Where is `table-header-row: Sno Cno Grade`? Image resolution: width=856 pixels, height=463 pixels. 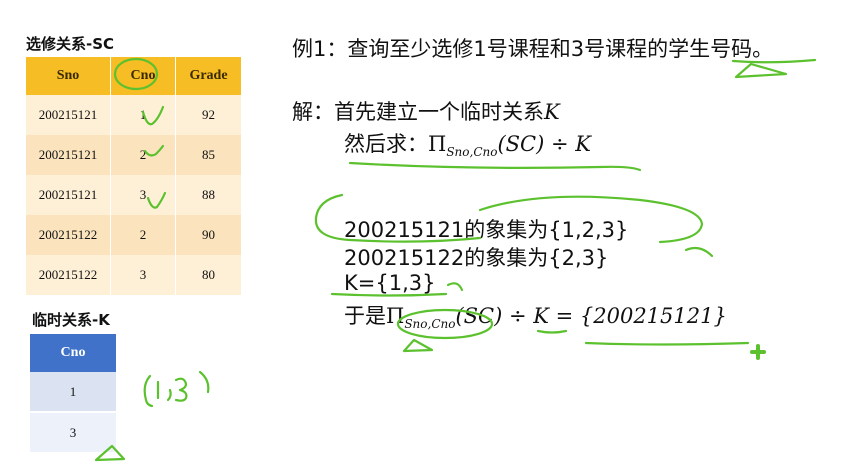
table-header-row: Sno Cno Grade is located at coordinates (134, 76).